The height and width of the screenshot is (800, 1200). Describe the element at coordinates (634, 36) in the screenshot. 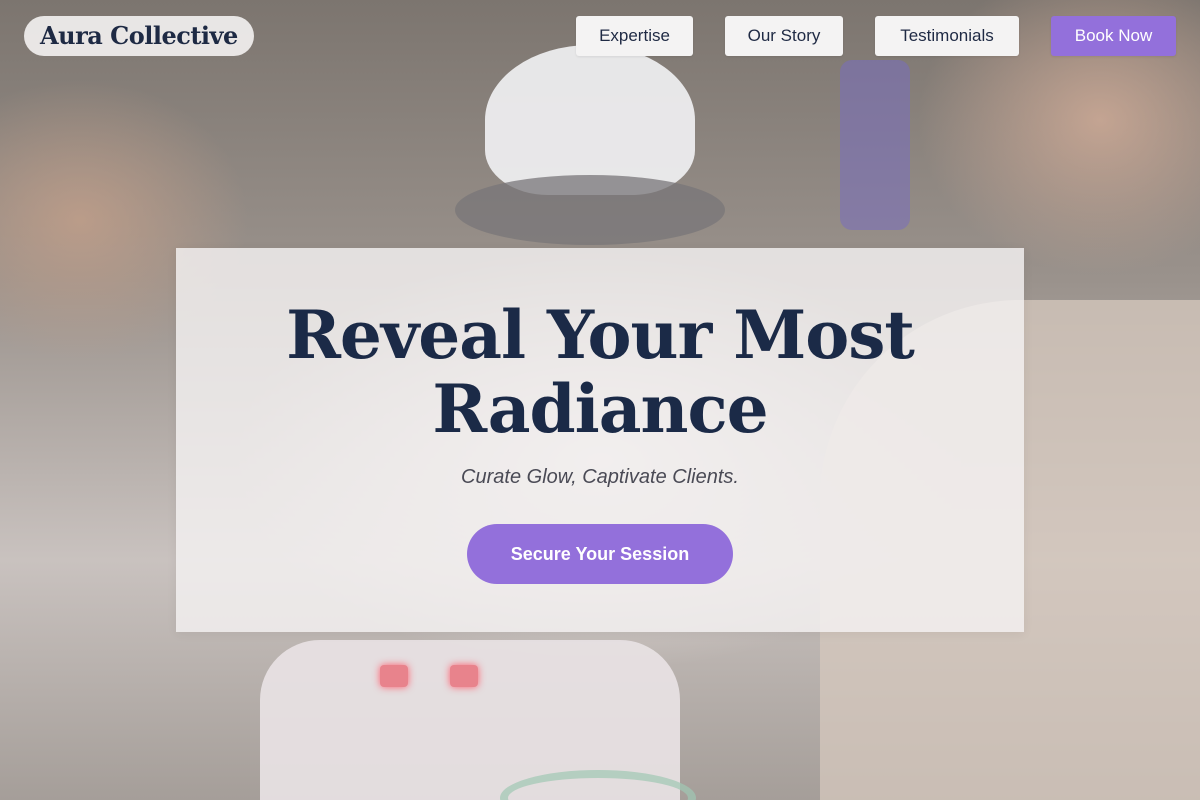

I see `nav-expertise-button: Expertise` at that location.